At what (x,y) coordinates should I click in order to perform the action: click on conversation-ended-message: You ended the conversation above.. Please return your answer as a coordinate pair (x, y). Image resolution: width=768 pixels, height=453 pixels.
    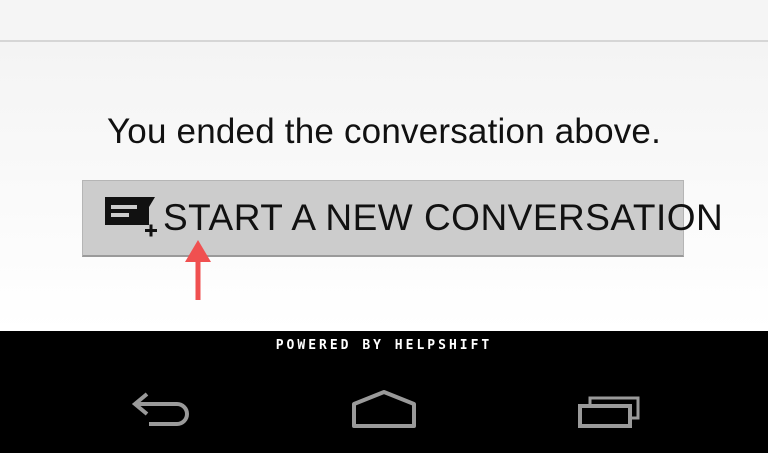
    Looking at the image, I should click on (384, 131).